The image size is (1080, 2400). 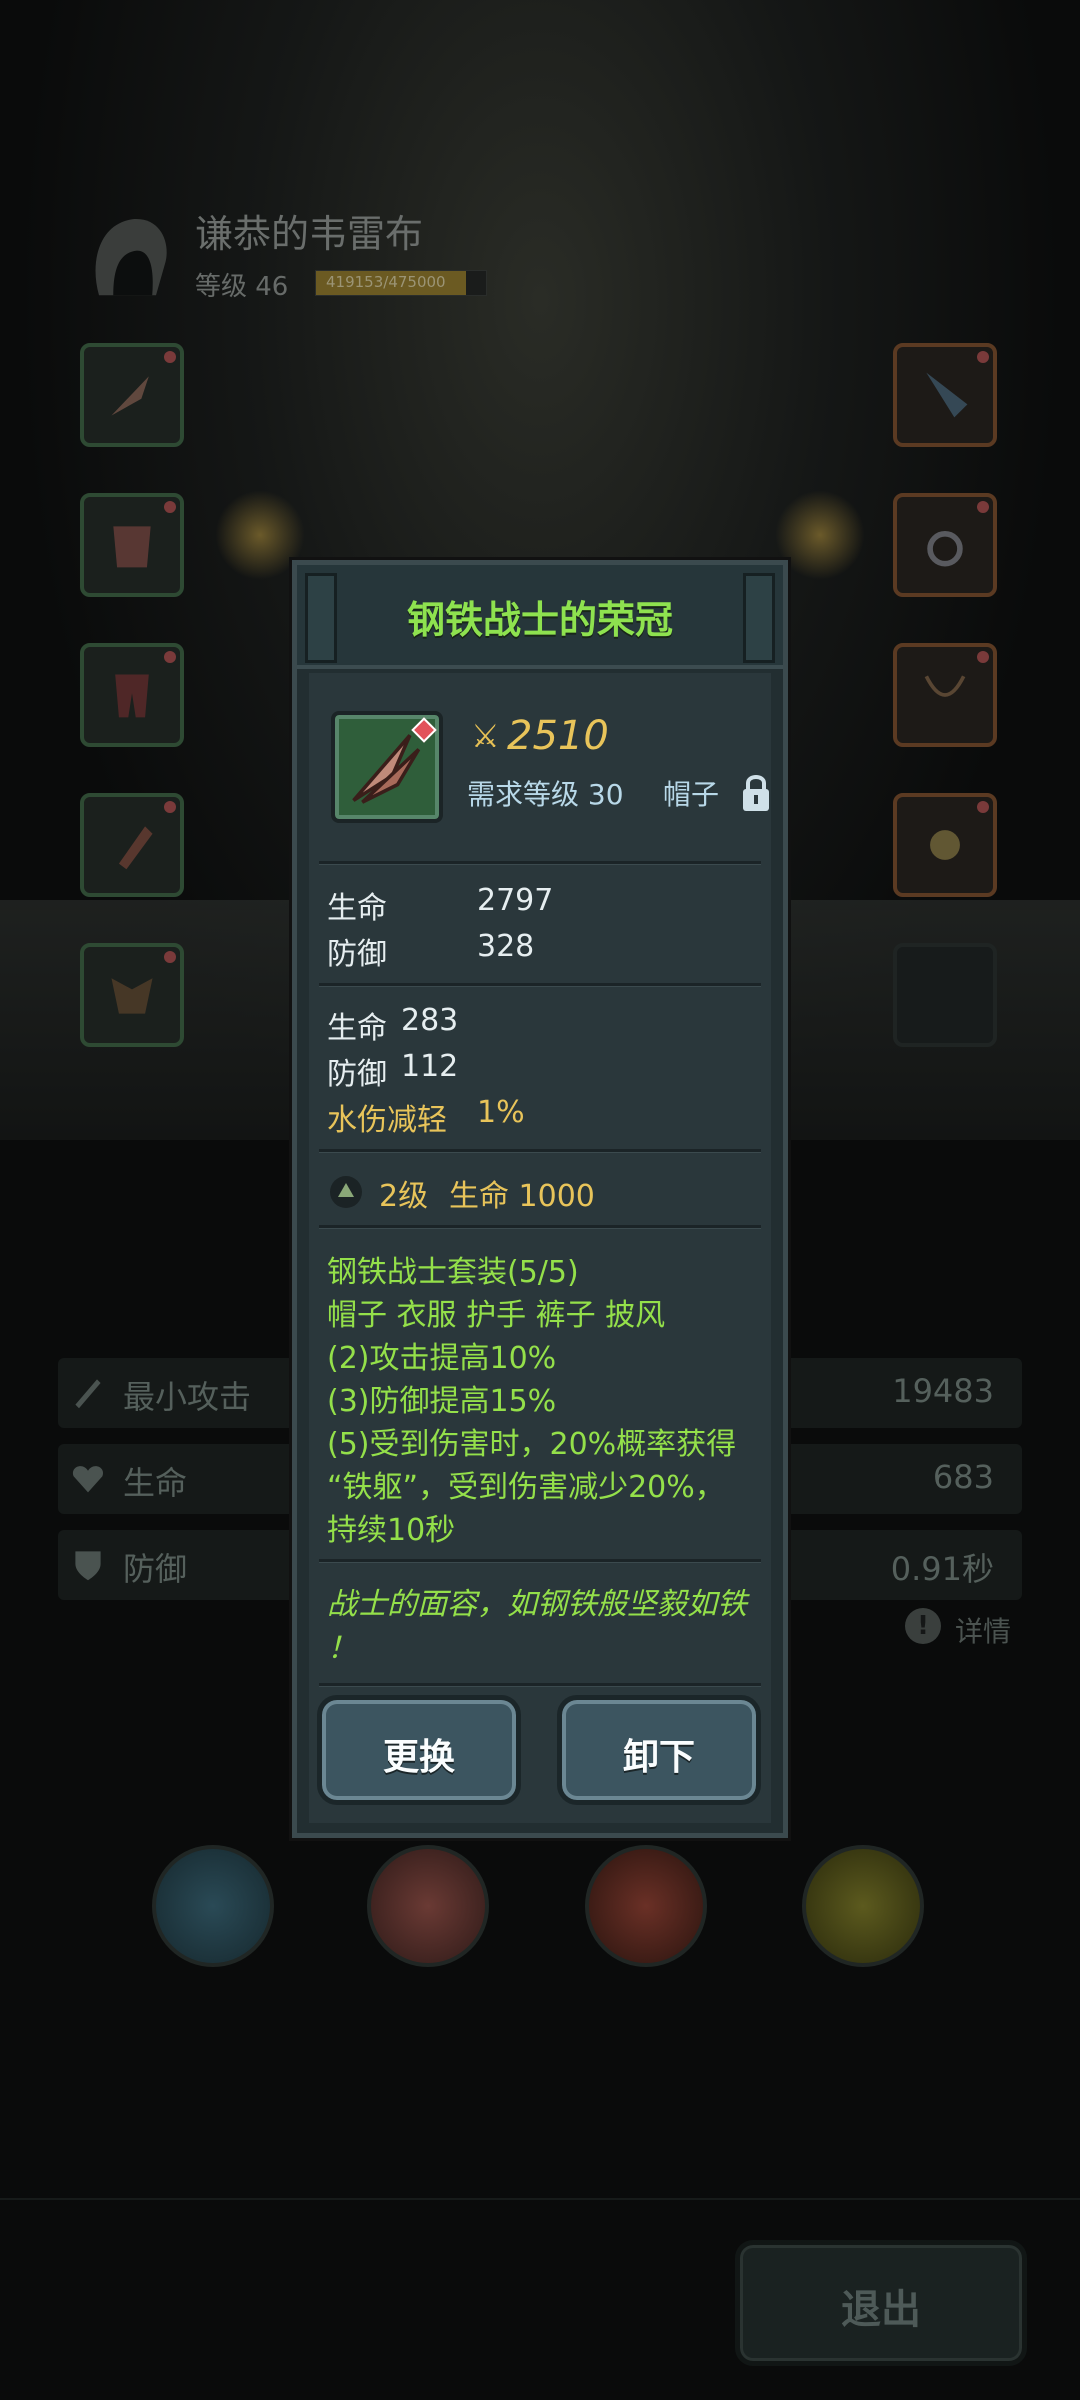 I want to click on flavor-text: 战士的面容，如钢铁般坚毅如铁, so click(x=537, y=1604).